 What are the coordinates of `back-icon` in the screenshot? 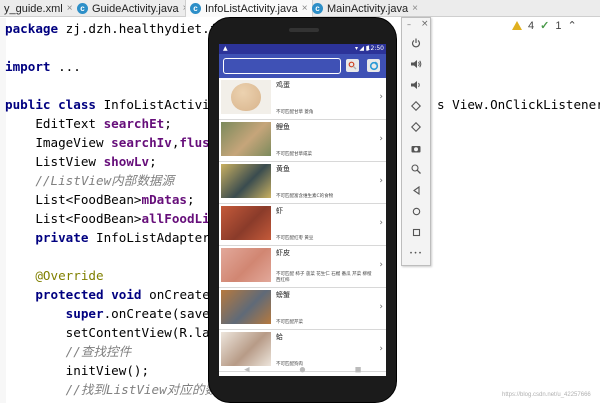 It's located at (416, 190).